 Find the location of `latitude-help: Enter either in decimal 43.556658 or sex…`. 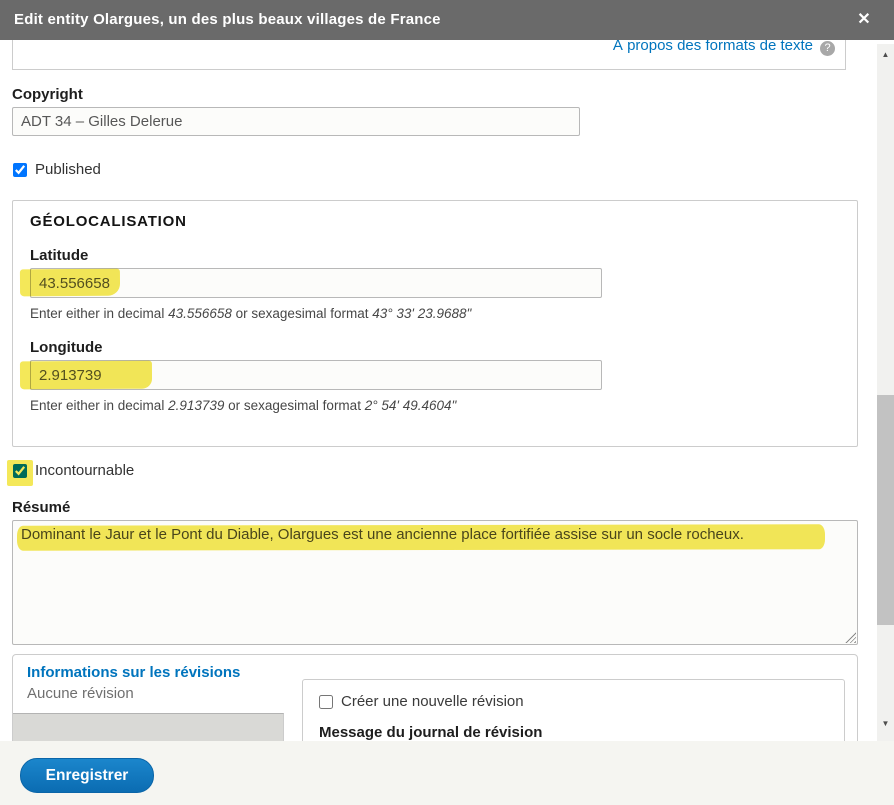

latitude-help: Enter either in decimal 43.556658 or sex… is located at coordinates (250, 313).